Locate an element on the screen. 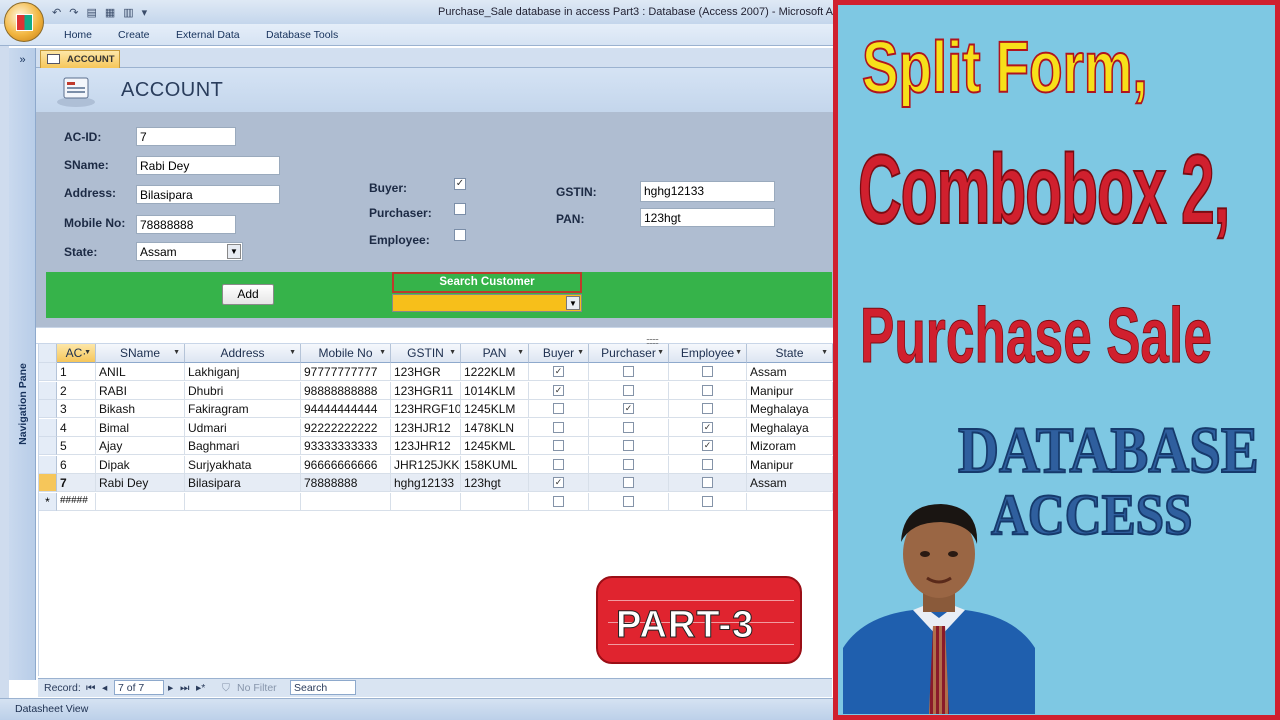 The image size is (1280, 720). previous-record-icon: ◂ is located at coordinates (104, 688).